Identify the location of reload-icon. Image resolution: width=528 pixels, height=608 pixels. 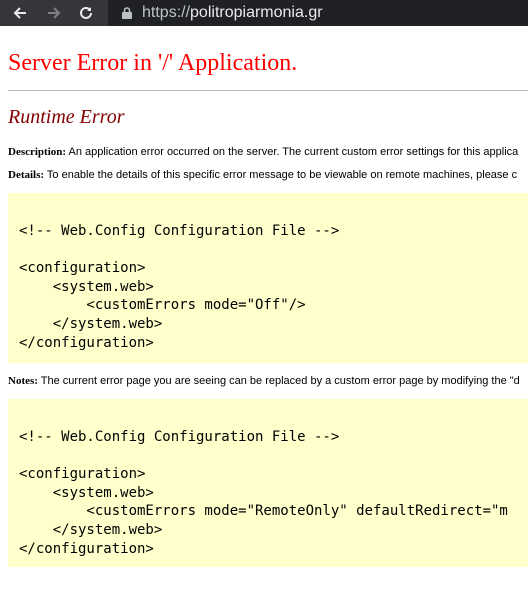
(86, 12).